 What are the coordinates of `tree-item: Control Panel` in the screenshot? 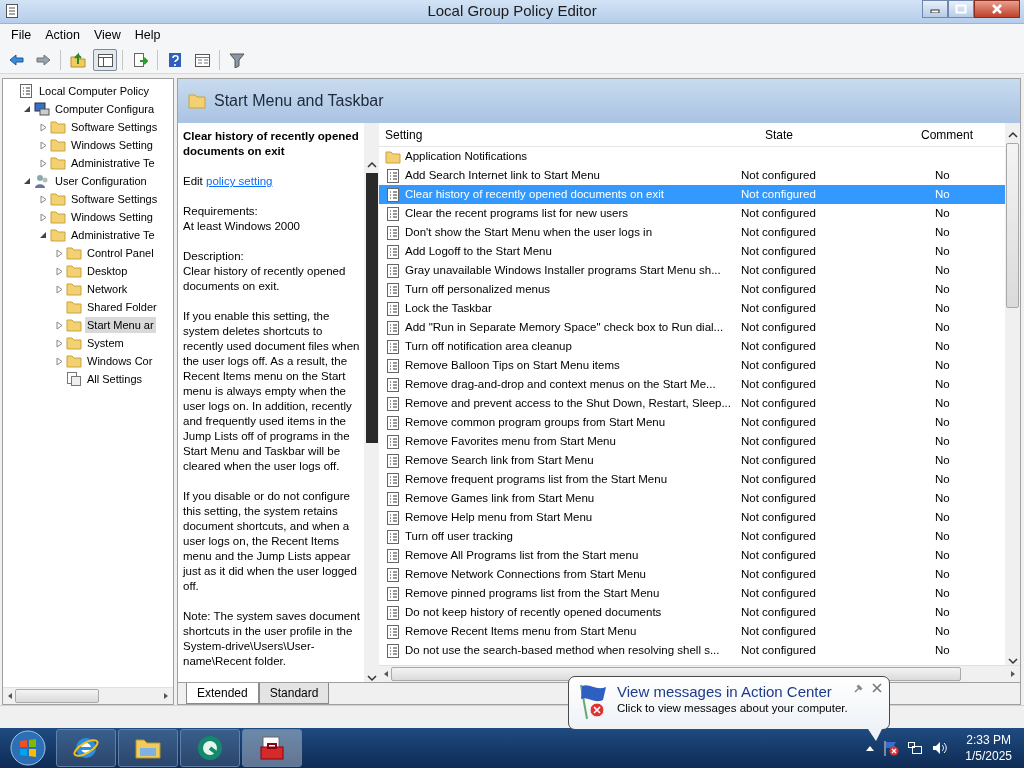 It's located at (120, 253).